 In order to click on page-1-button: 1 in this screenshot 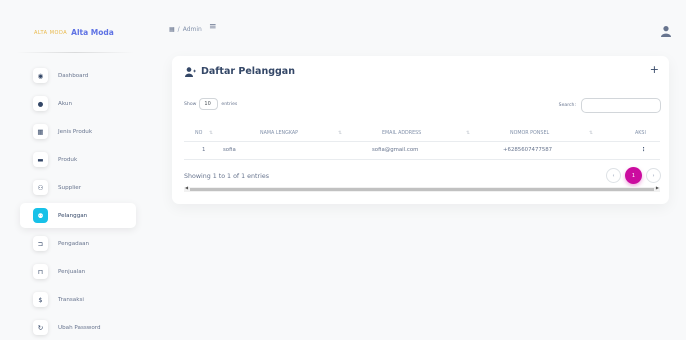, I will do `click(633, 175)`.